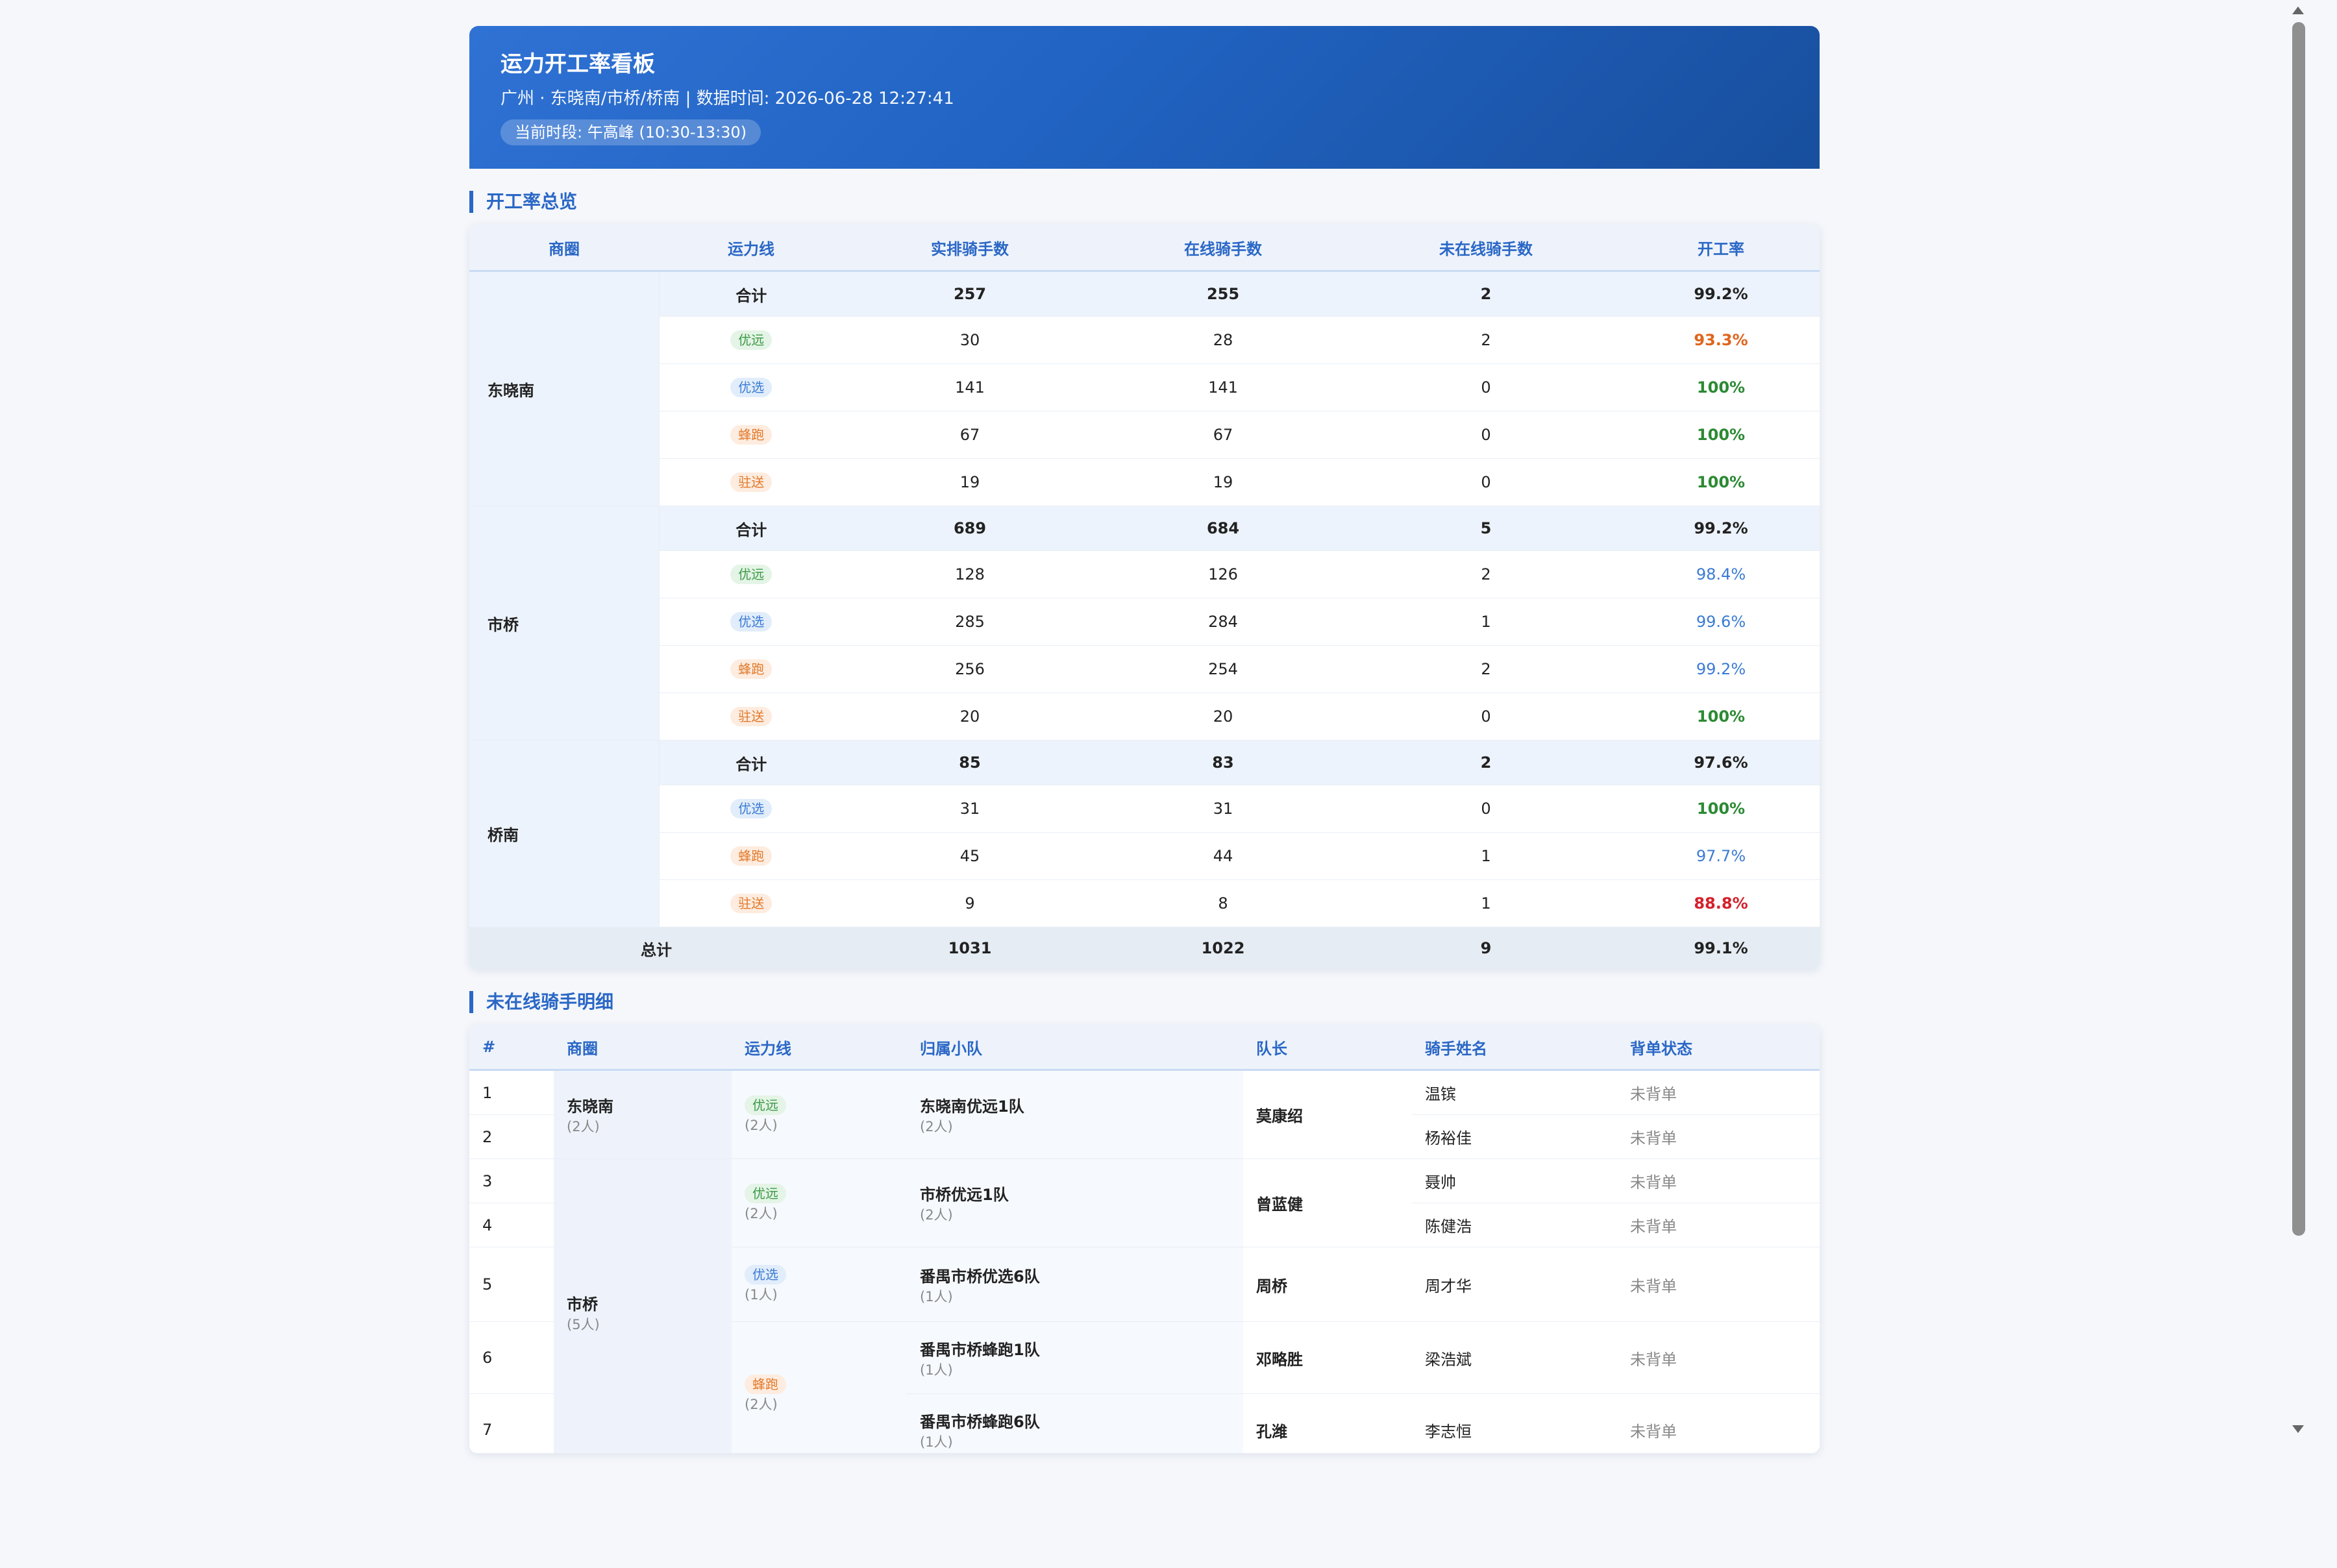 The width and height of the screenshot is (2337, 1568). I want to click on scheduled-count: 689, so click(969, 528).